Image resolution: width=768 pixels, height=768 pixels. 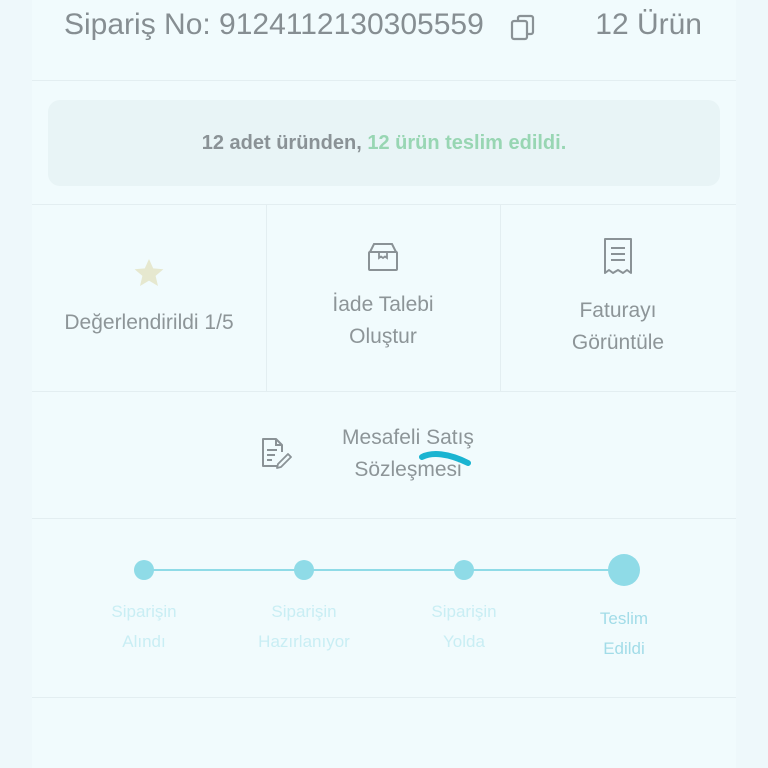 I want to click on star-icon, so click(x=149, y=272).